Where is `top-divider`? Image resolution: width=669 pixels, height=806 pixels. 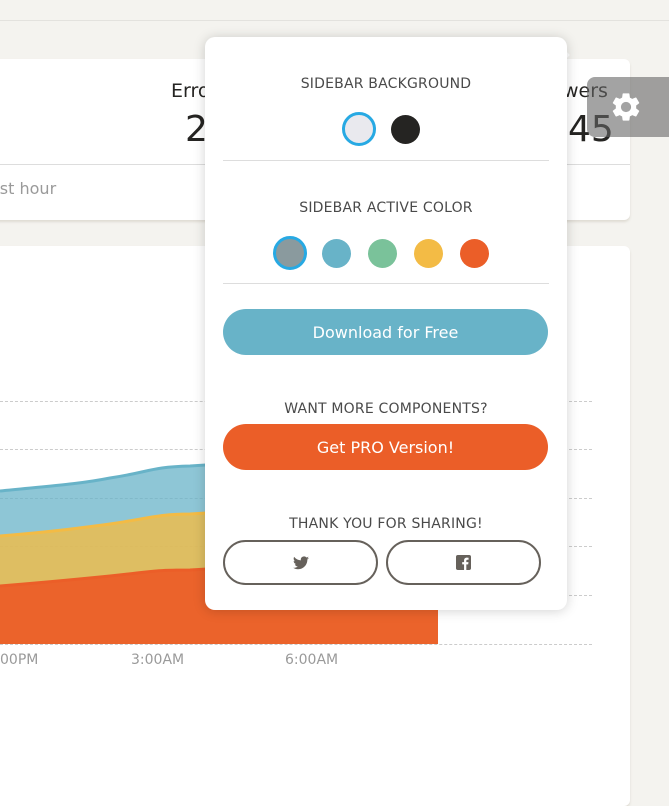
top-divider is located at coordinates (334, 20).